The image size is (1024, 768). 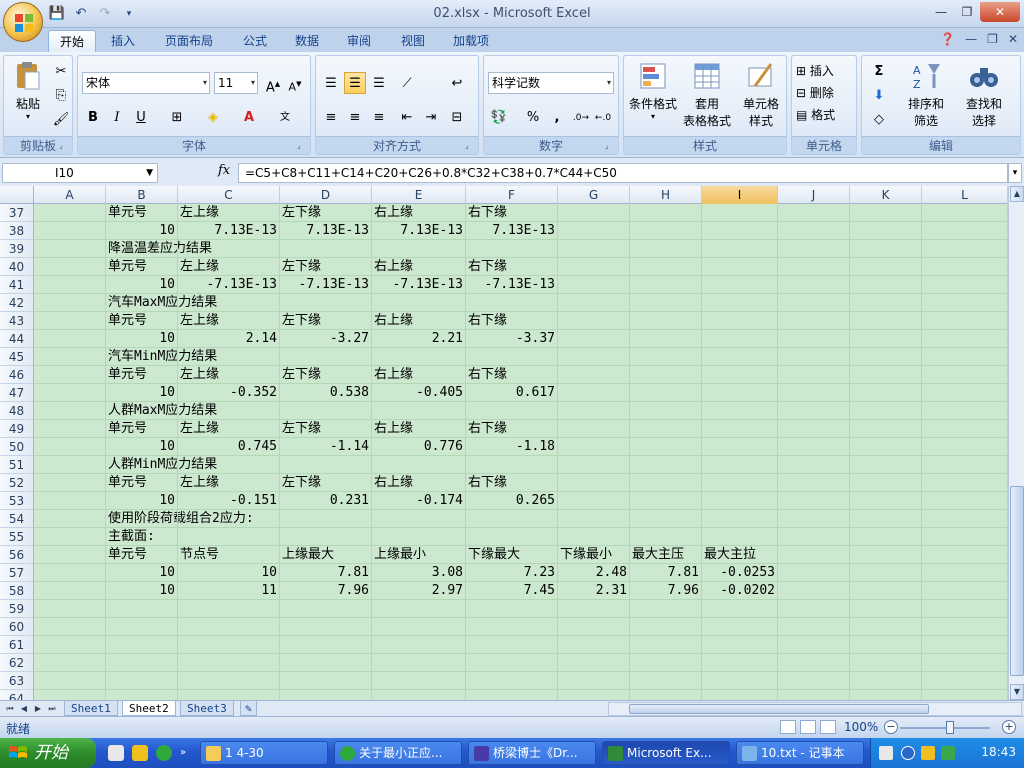 What do you see at coordinates (419, 231) in the screenshot?
I see `cell-e38: 7.13E-13` at bounding box center [419, 231].